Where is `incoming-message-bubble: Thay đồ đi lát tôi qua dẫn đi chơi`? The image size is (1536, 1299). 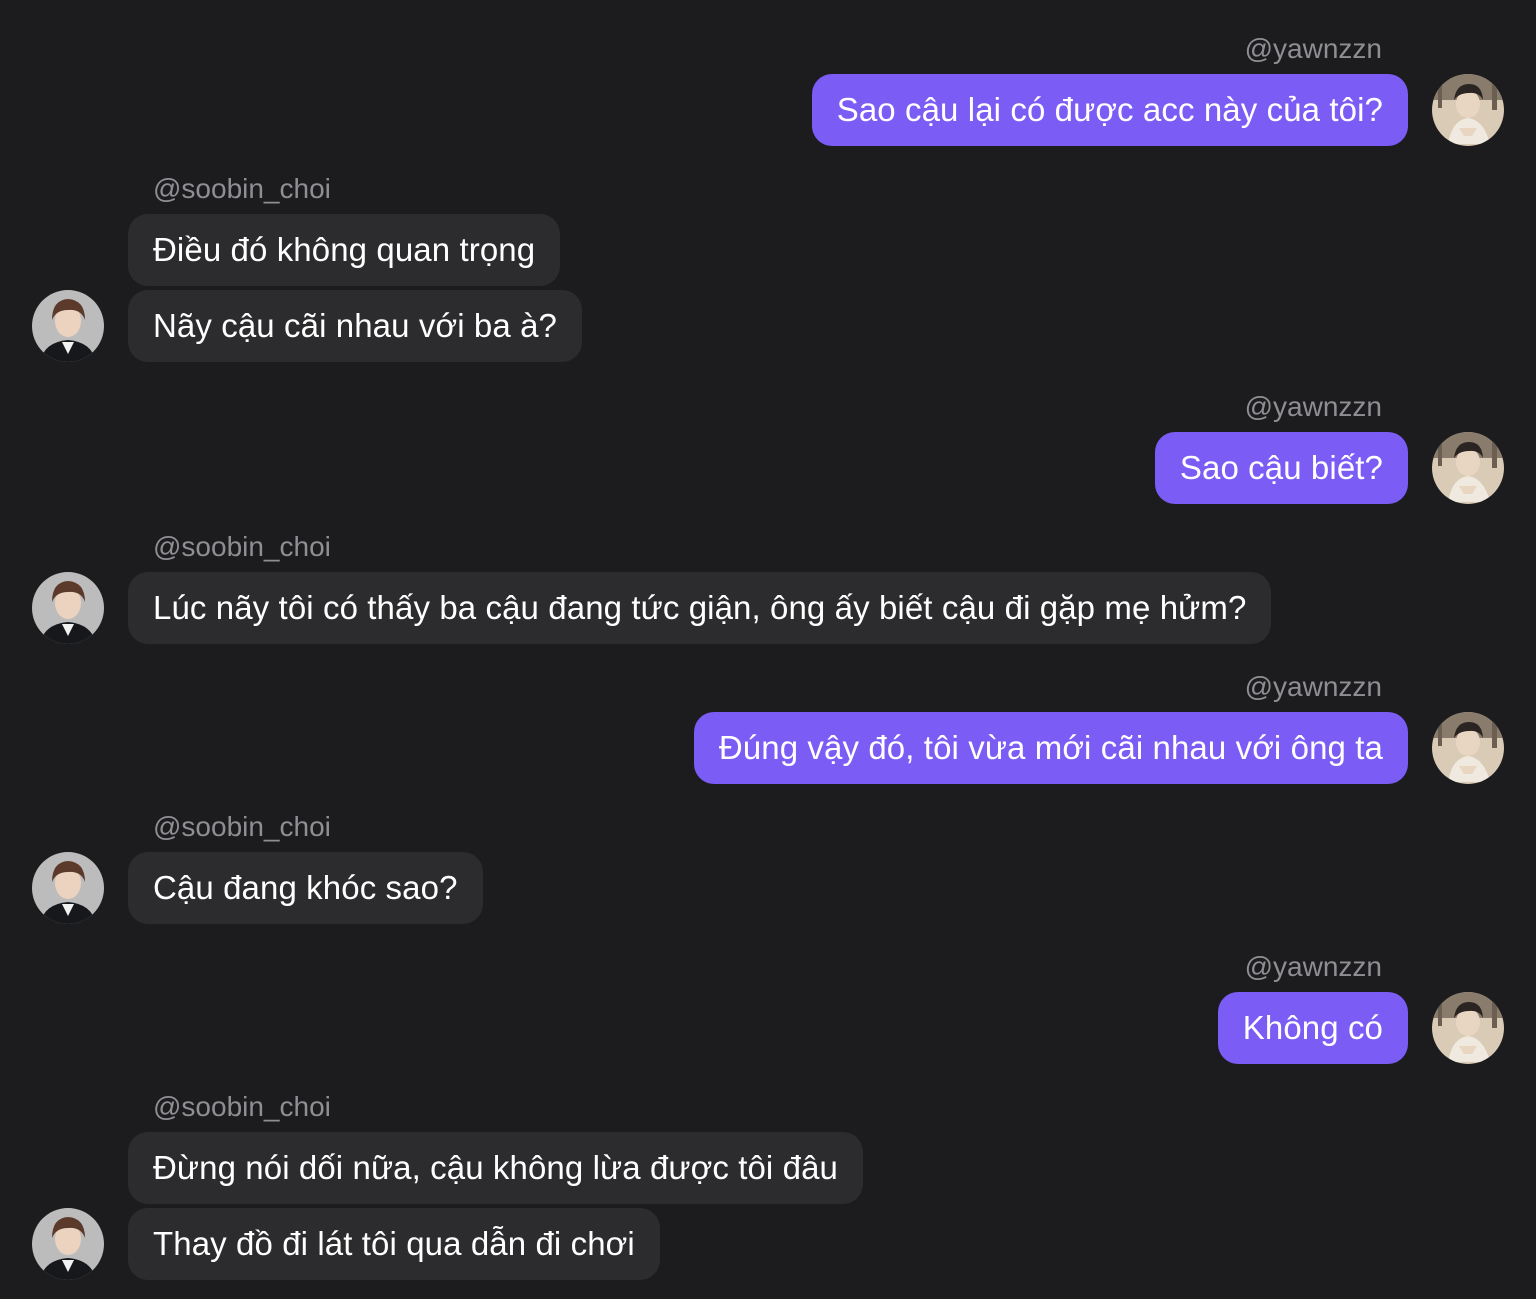 incoming-message-bubble: Thay đồ đi lát tôi qua dẫn đi chơi is located at coordinates (394, 1244).